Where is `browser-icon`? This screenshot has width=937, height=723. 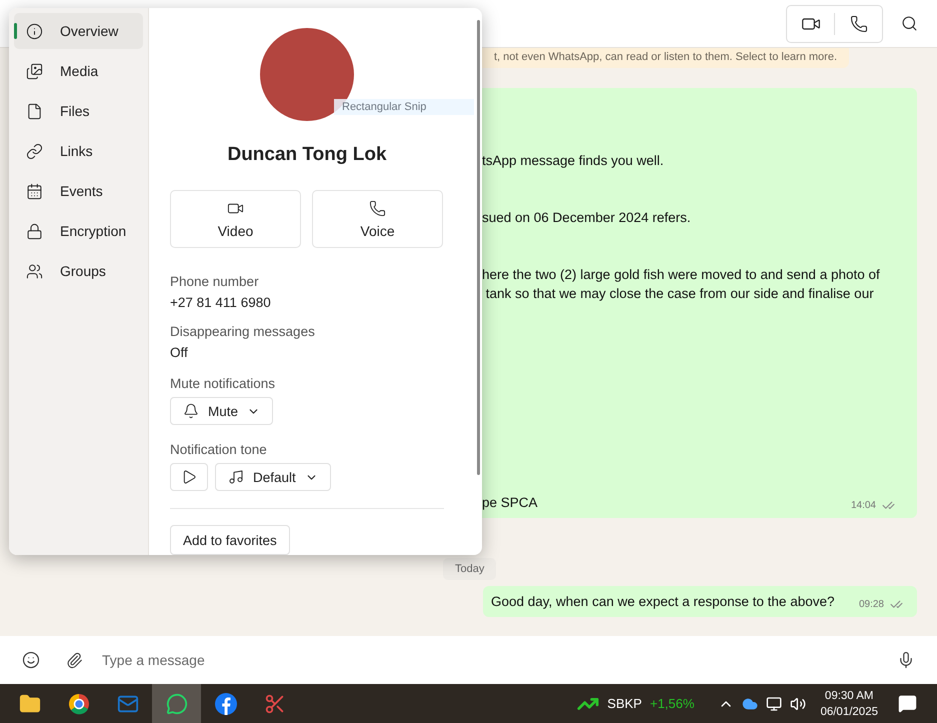
browser-icon is located at coordinates (79, 703).